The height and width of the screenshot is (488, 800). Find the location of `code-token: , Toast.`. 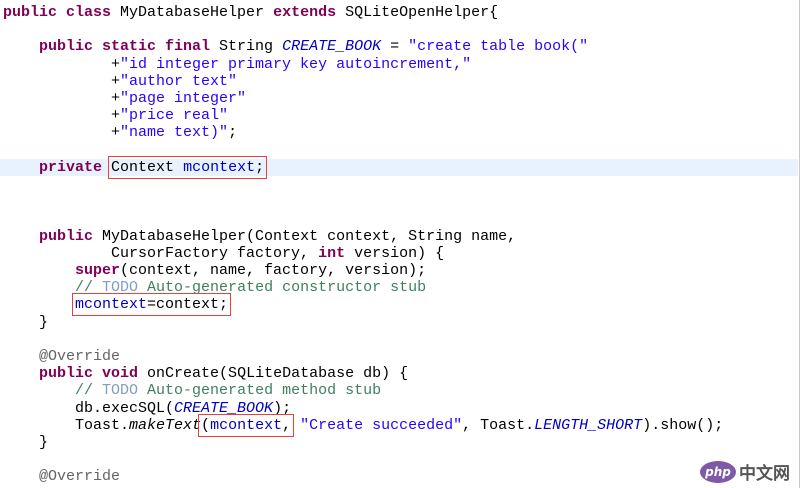

code-token: , Toast. is located at coordinates (498, 425).